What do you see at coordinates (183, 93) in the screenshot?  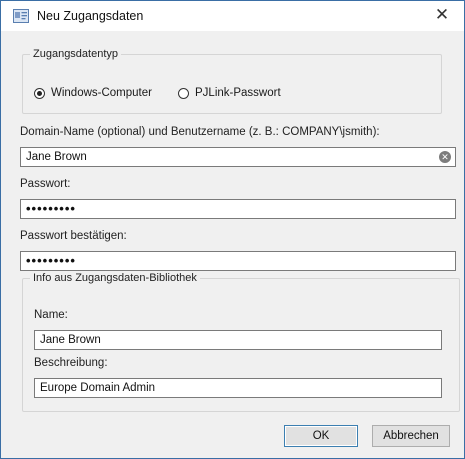 I see `radio-button` at bounding box center [183, 93].